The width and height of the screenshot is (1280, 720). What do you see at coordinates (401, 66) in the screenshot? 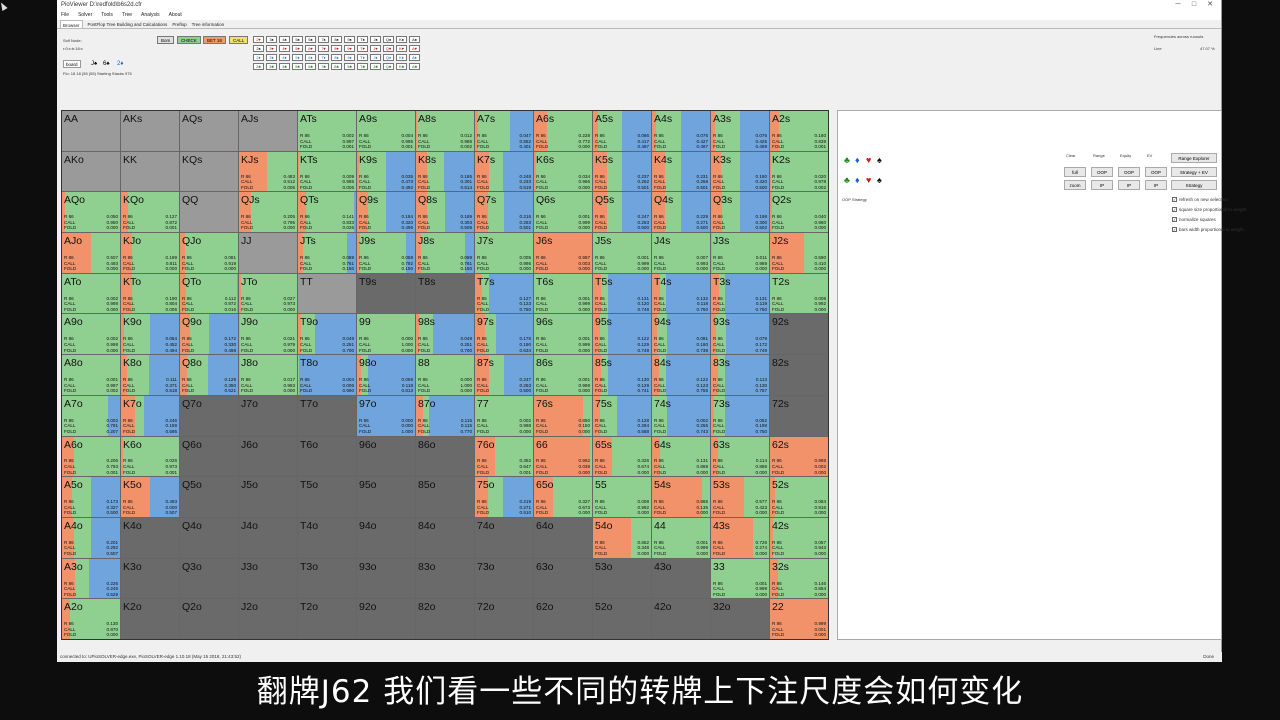
I see `turn-card: K♣` at bounding box center [401, 66].